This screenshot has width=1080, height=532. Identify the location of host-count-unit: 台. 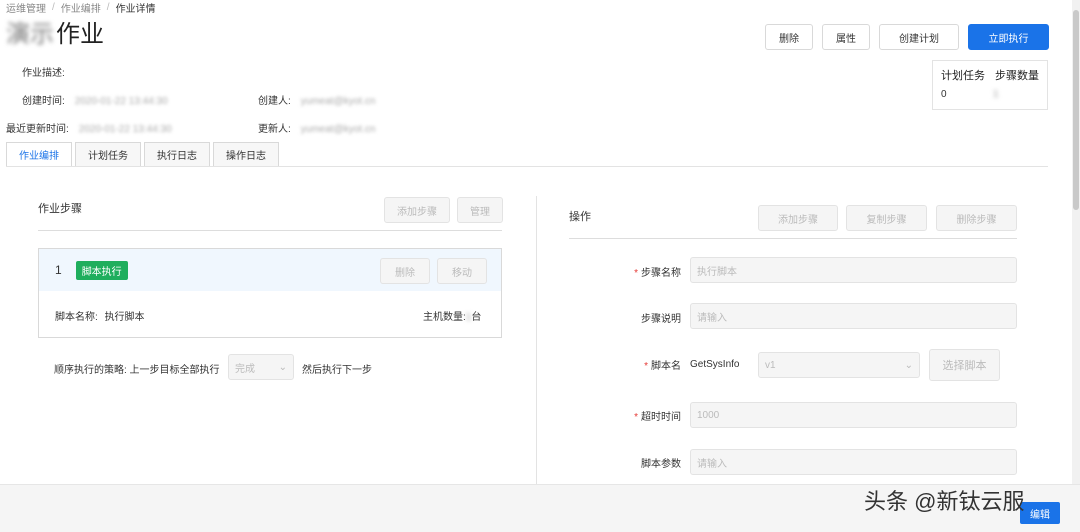
(476, 317).